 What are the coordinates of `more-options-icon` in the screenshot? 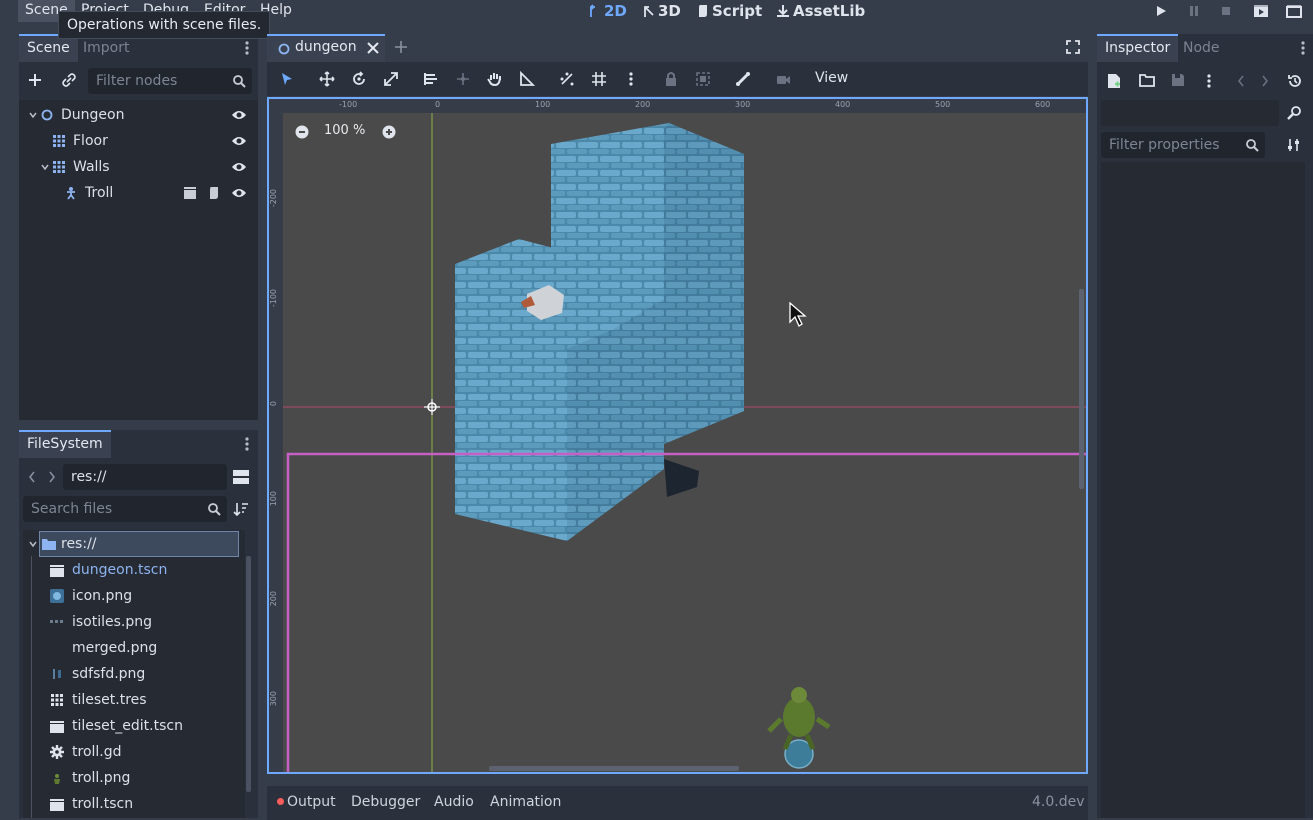 It's located at (1209, 81).